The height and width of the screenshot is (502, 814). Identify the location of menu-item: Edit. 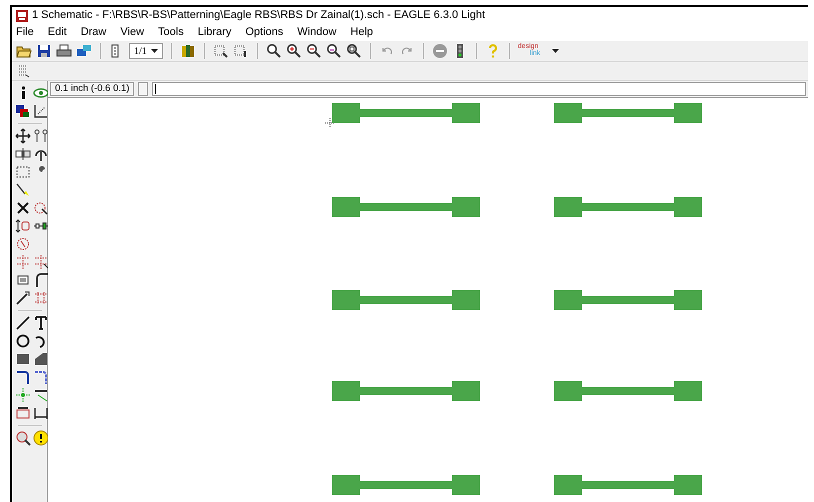
(57, 32).